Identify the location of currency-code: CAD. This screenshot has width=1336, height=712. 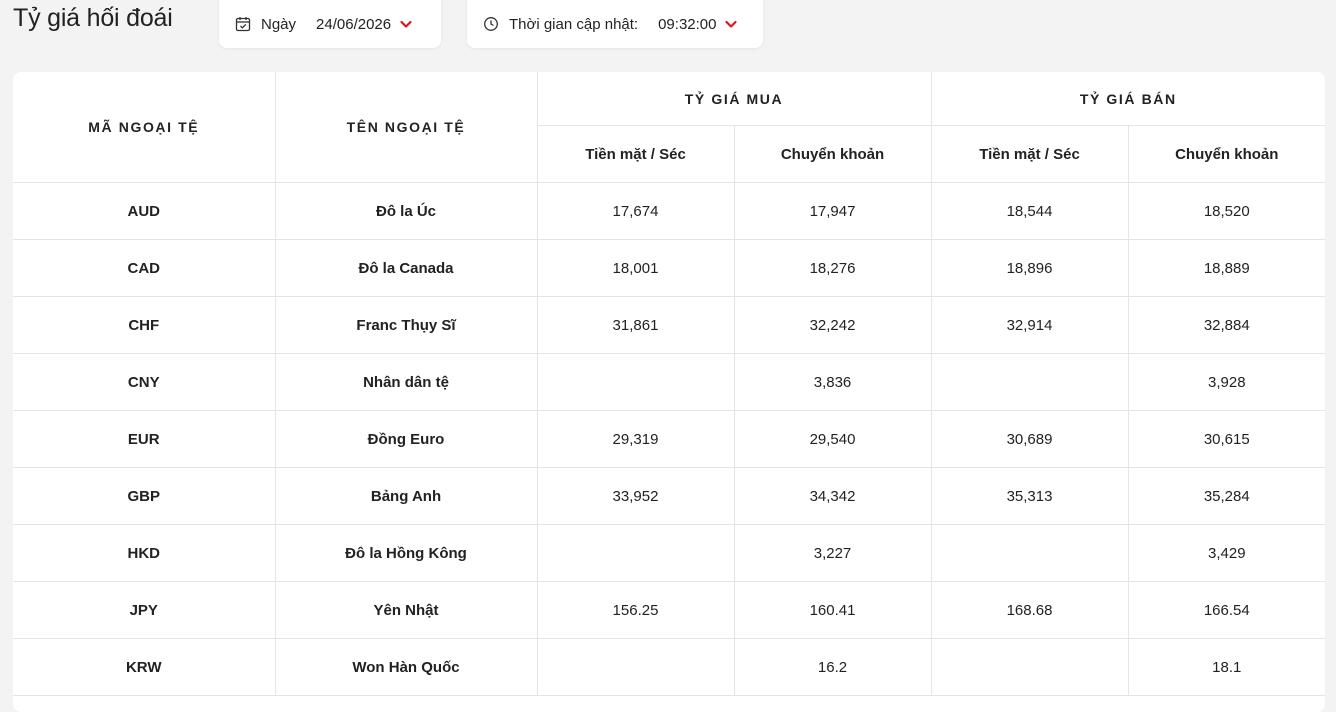
(144, 268).